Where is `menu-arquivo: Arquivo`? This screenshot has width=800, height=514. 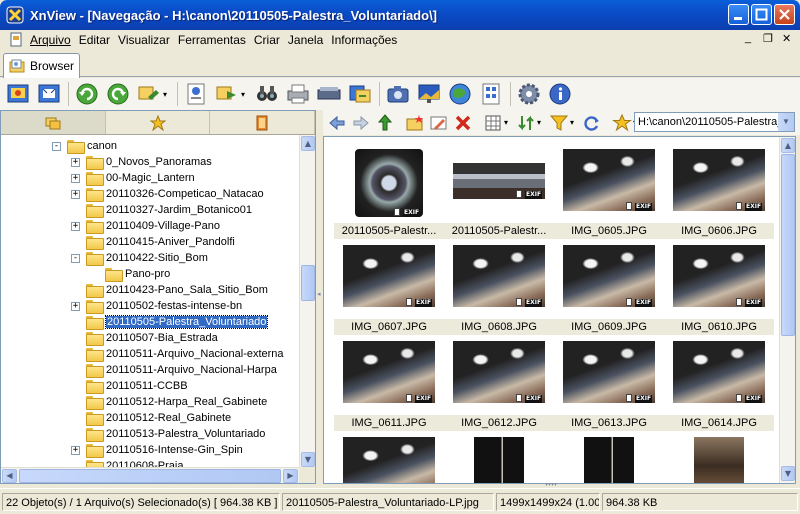
menu-arquivo: Arquivo is located at coordinates (52, 40).